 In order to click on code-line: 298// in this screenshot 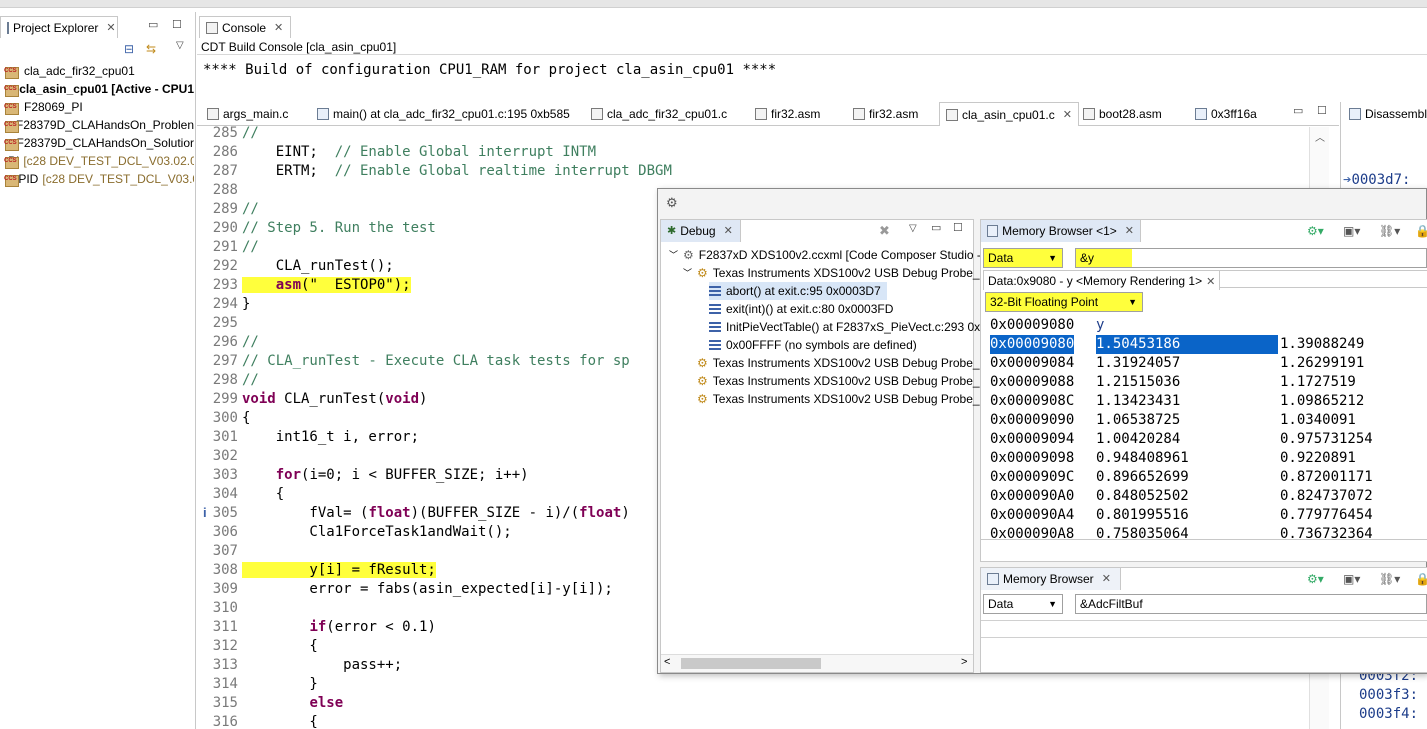, I will do `click(229, 380)`.